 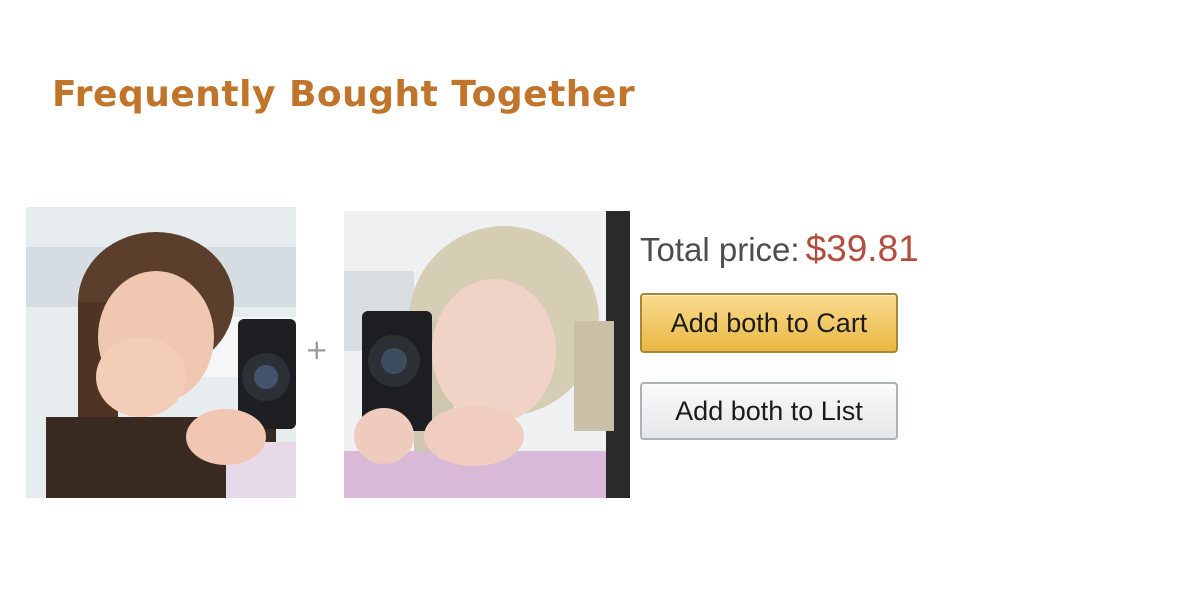 What do you see at coordinates (344, 94) in the screenshot?
I see `section-title: Frequently Bought Together` at bounding box center [344, 94].